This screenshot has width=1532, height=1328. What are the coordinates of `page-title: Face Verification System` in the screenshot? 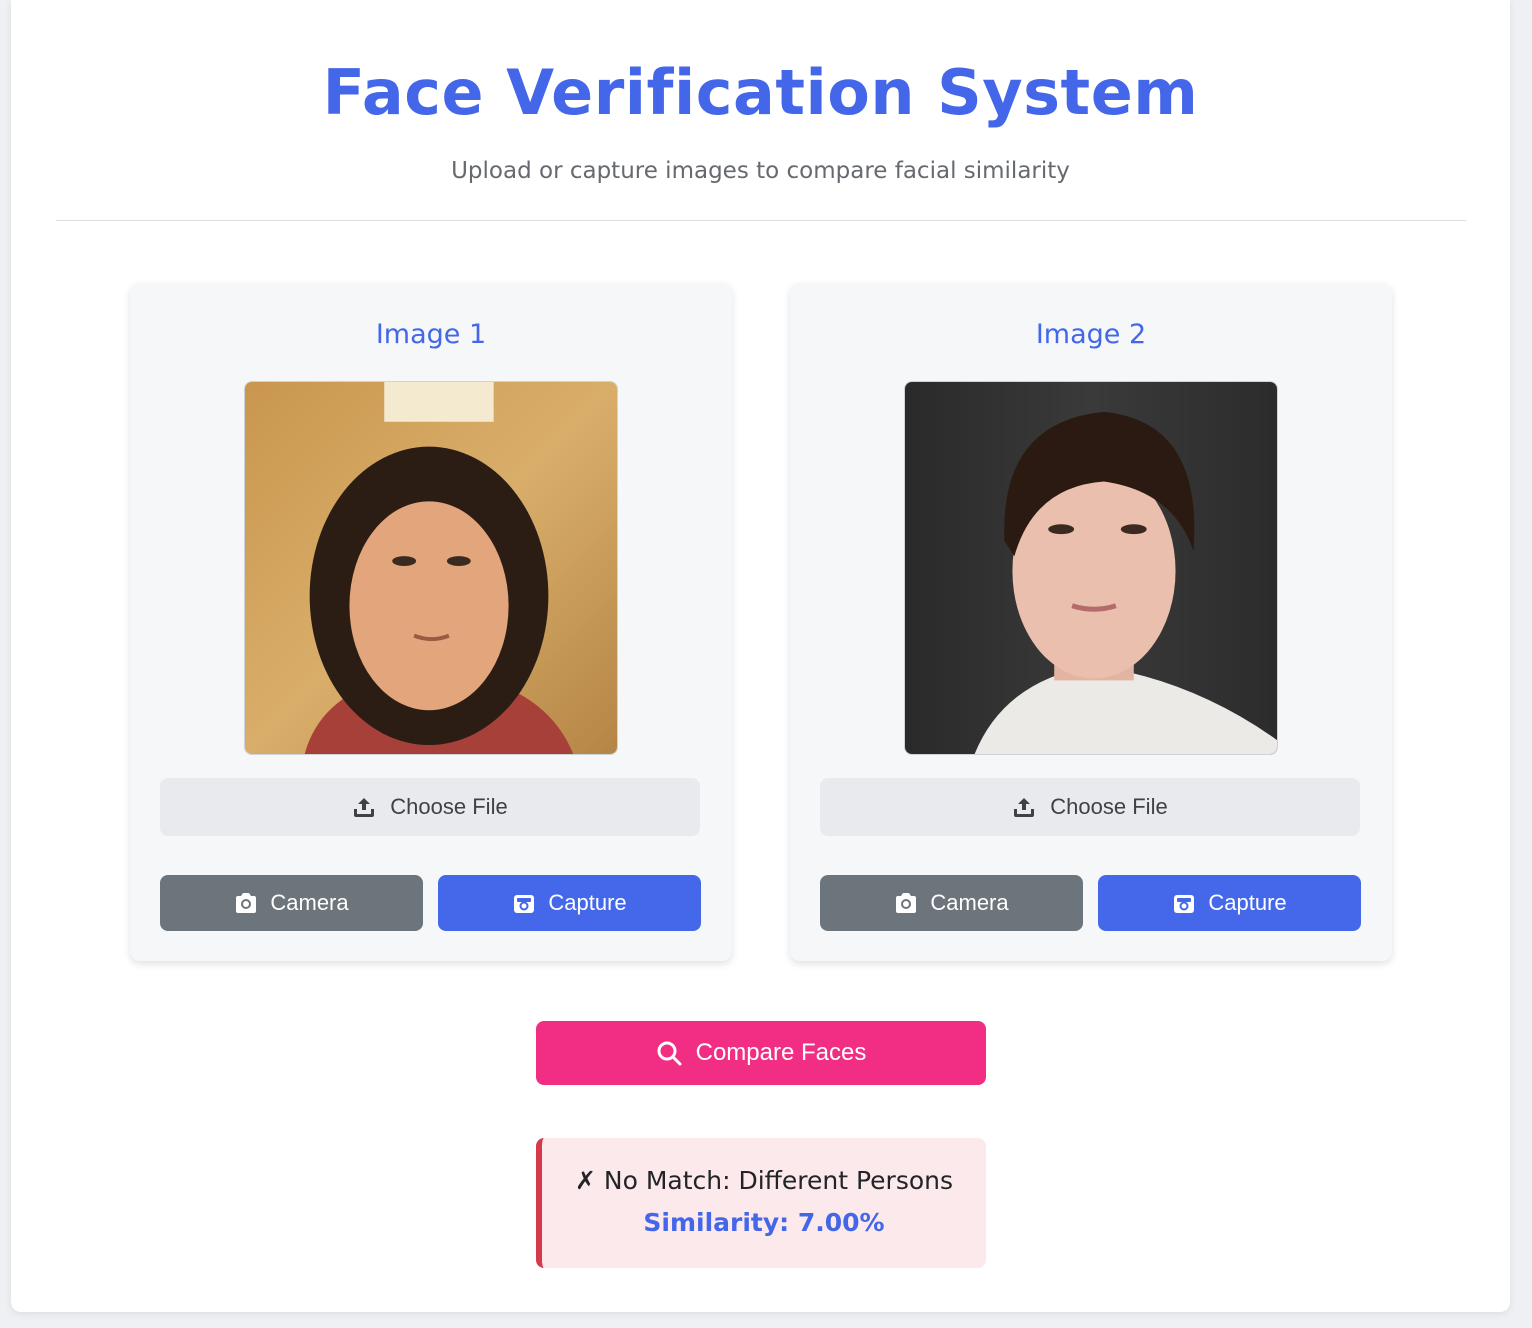 It's located at (760, 92).